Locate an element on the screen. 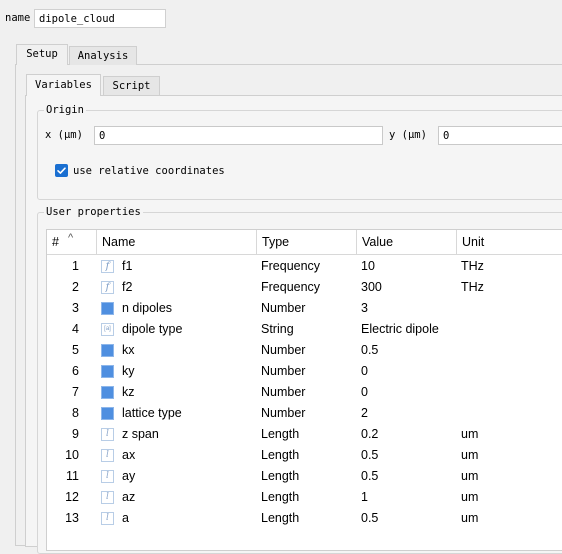  row-number: 12 is located at coordinates (72, 497).